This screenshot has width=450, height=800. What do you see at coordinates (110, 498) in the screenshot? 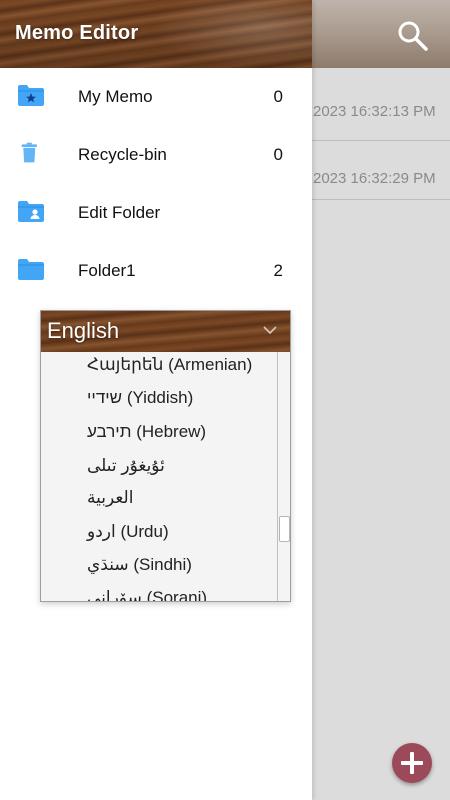
I see `language-option: العربية` at bounding box center [110, 498].